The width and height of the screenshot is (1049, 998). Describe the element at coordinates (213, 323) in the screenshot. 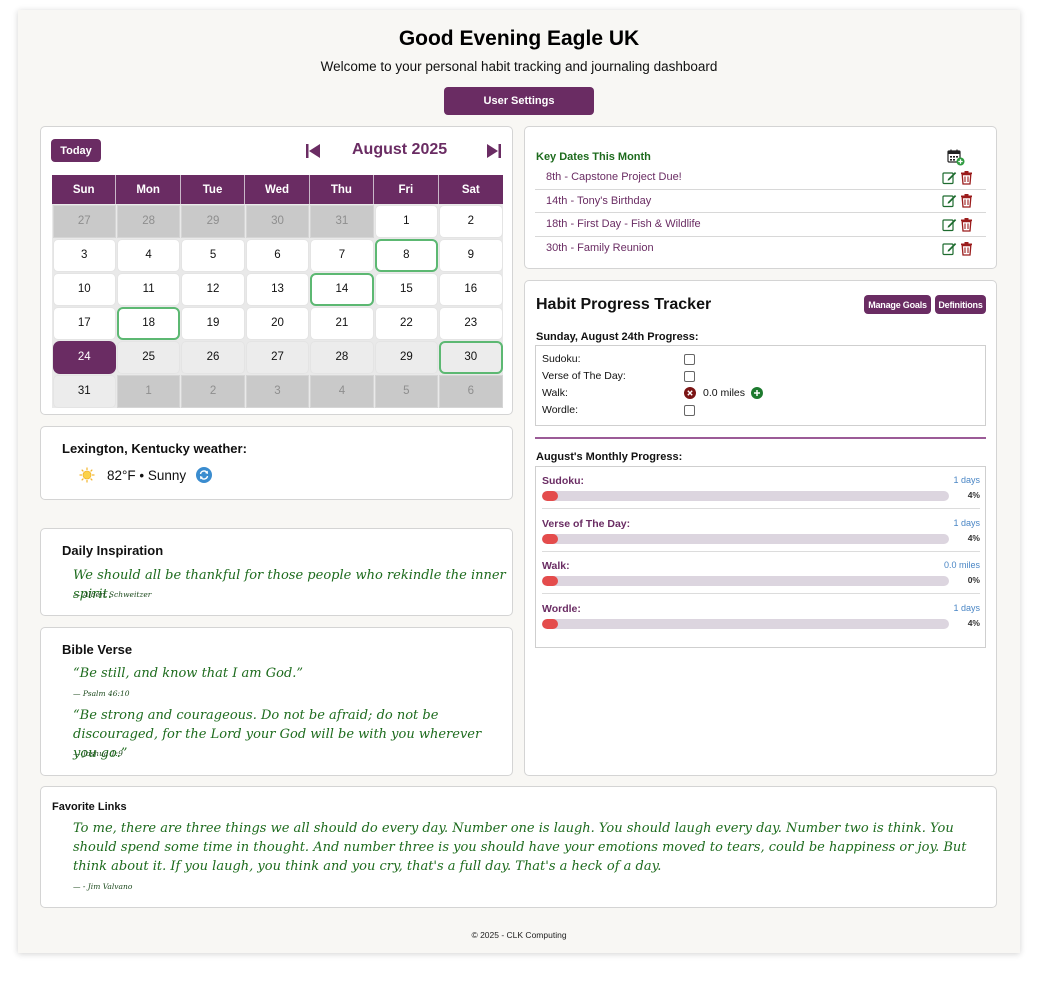

I see `calendar-day: 19` at that location.